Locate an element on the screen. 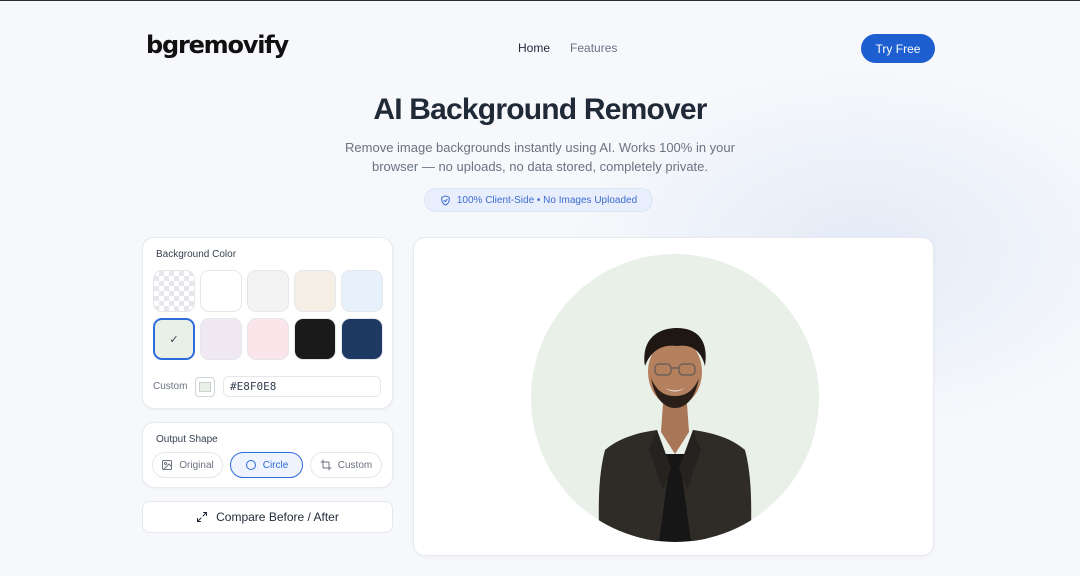  swatch-lavender is located at coordinates (221, 339).